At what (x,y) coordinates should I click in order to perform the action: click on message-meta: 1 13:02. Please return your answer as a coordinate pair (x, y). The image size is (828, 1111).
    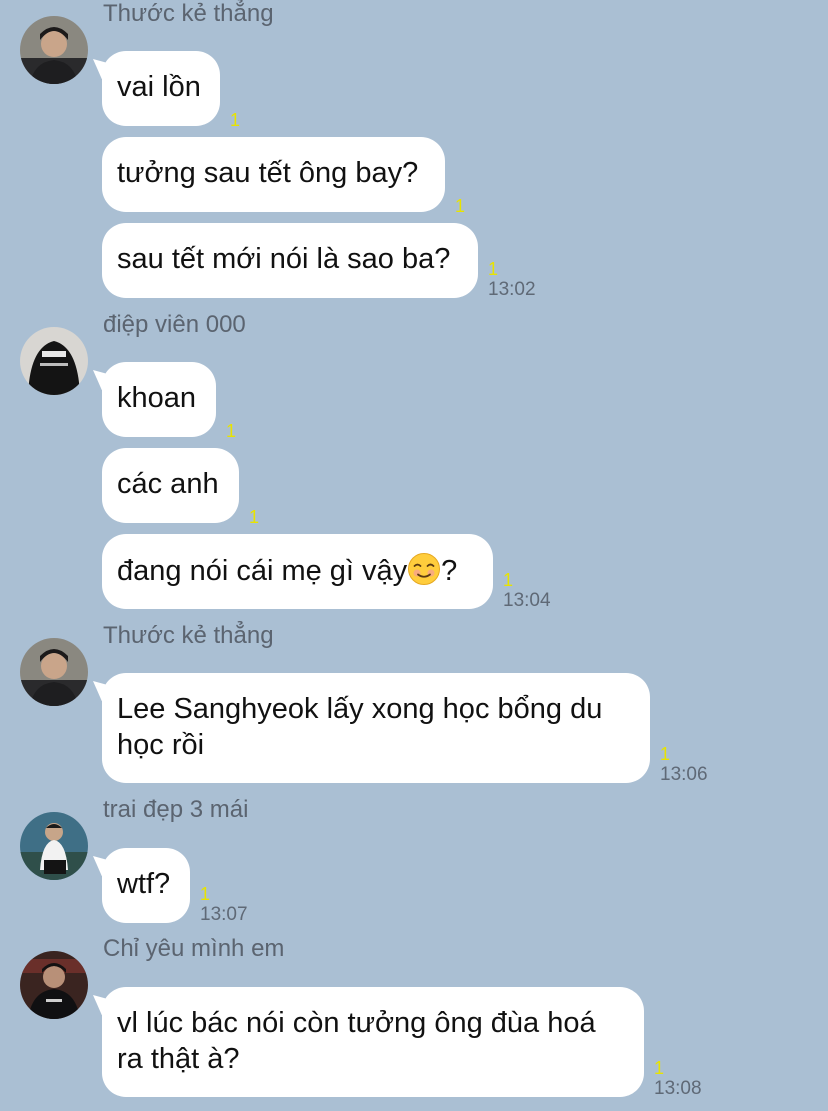
    Looking at the image, I should click on (512, 280).